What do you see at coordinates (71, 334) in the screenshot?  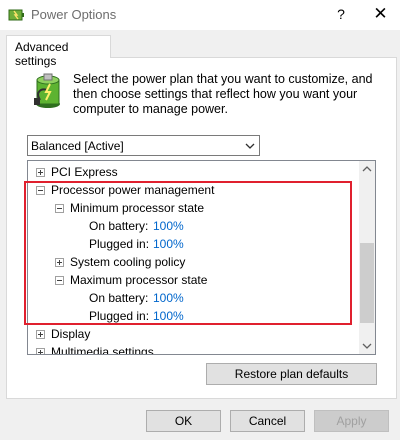 I see `tree-item-label: Display` at bounding box center [71, 334].